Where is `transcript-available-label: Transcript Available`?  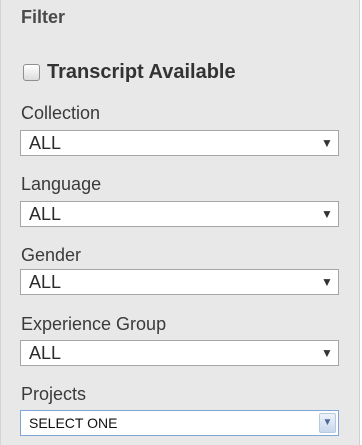
transcript-available-label: Transcript Available is located at coordinates (141, 72).